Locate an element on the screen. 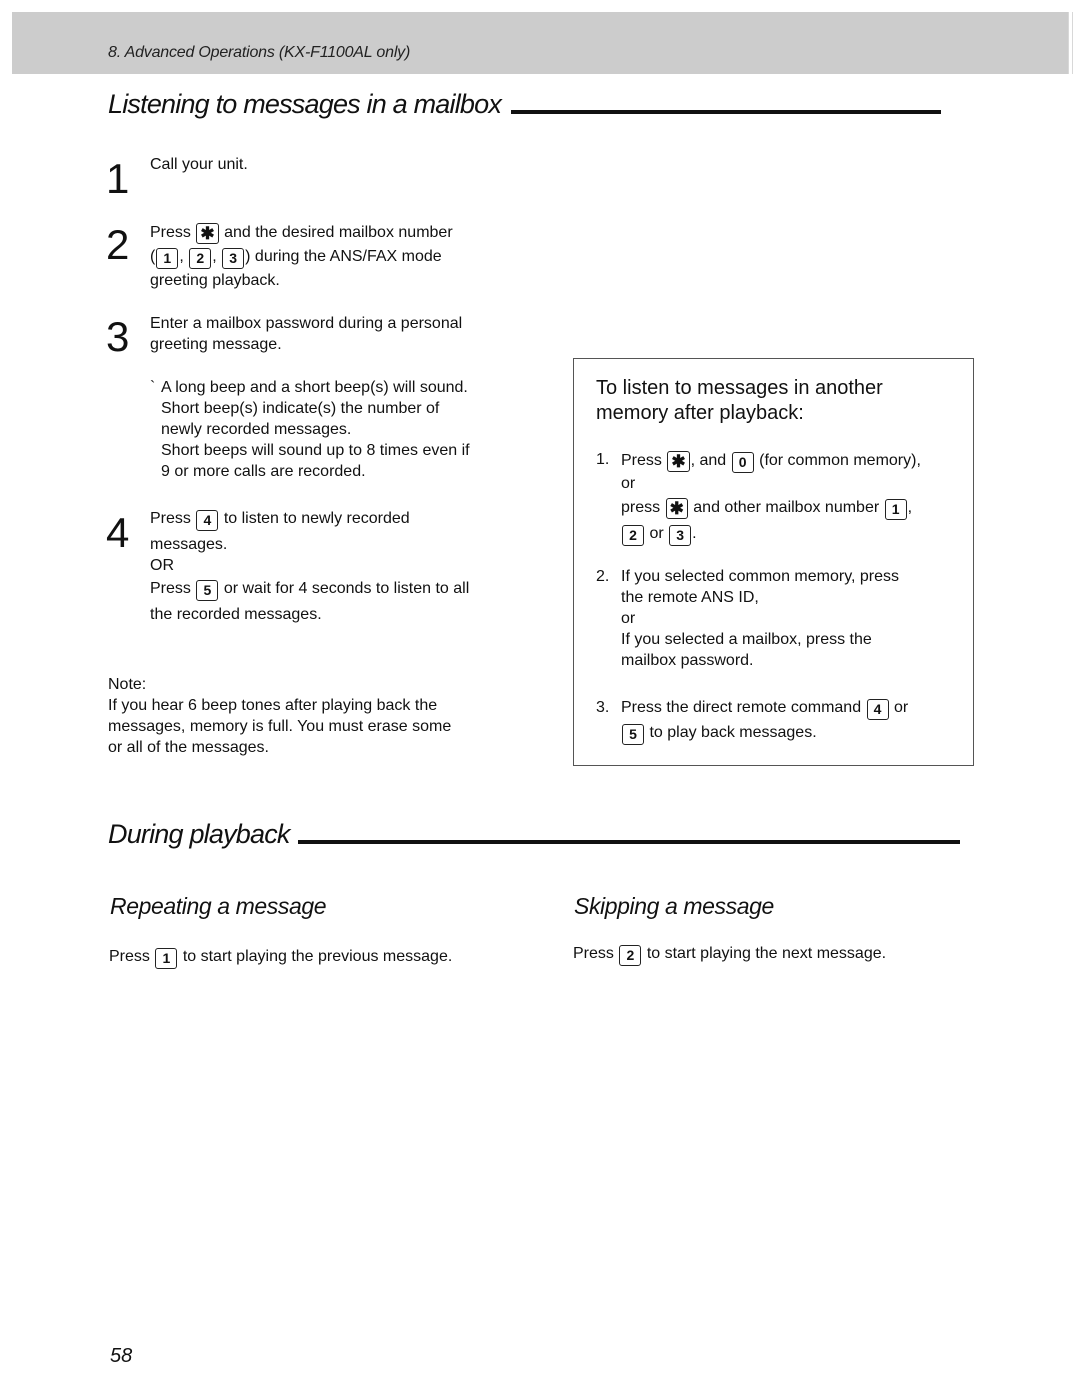  item1-mailbox-number: and other mailbox number is located at coordinates (786, 507).